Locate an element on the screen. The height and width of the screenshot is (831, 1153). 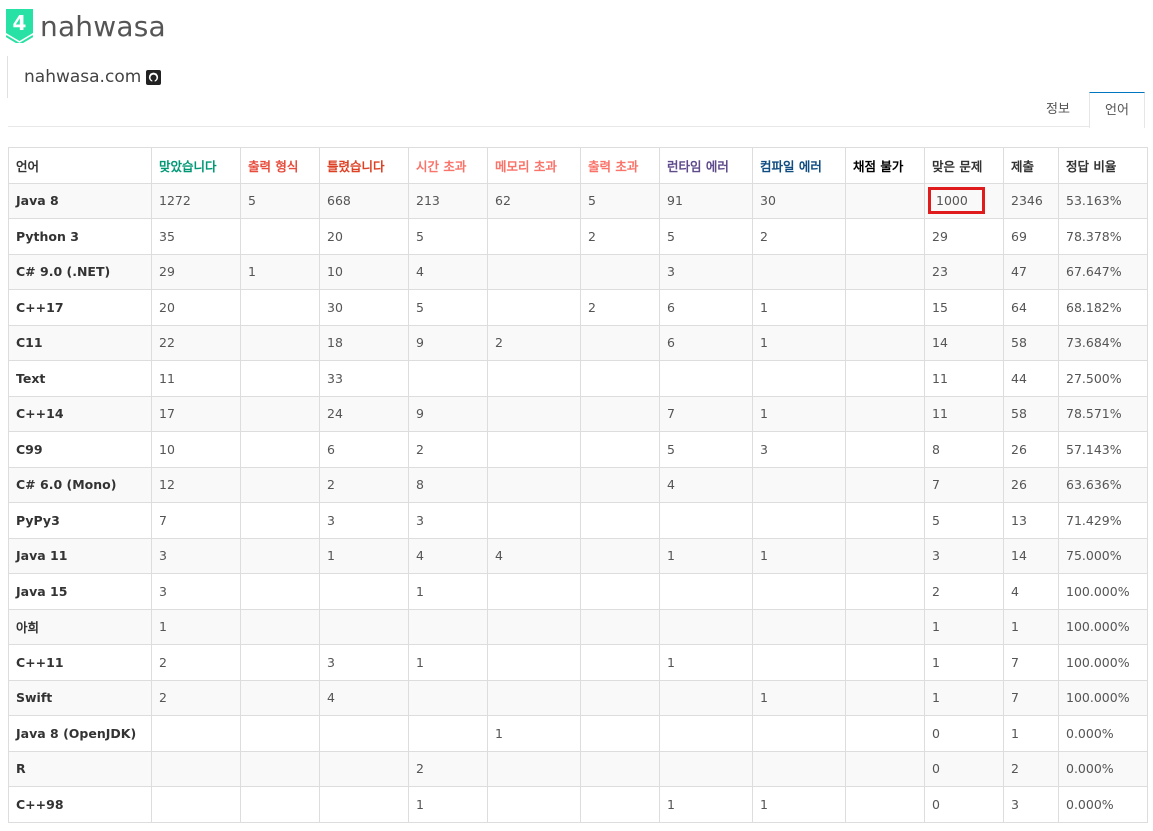
language-name-cell: Text is located at coordinates (80, 378).